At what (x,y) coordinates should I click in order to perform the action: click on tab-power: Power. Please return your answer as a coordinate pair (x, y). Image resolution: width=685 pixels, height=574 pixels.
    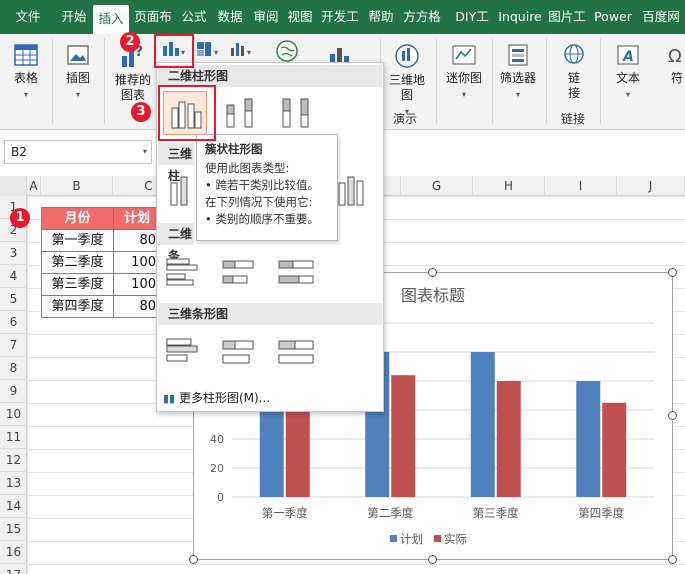
    Looking at the image, I should click on (613, 17).